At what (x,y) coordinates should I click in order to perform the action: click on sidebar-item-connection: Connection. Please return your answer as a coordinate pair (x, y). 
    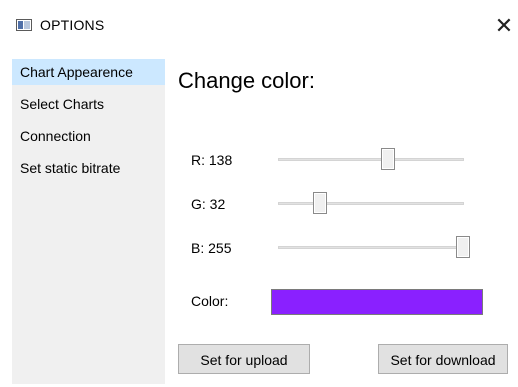
    Looking at the image, I should click on (88, 136).